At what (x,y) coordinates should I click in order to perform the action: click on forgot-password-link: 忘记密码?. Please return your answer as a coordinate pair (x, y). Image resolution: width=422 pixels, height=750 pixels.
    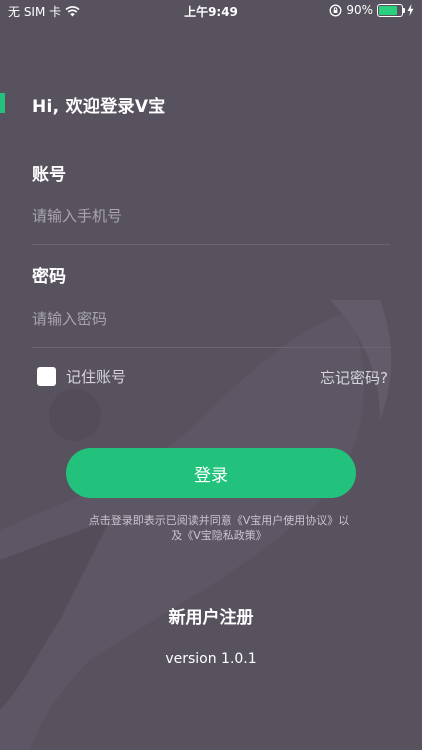
    Looking at the image, I should click on (354, 377).